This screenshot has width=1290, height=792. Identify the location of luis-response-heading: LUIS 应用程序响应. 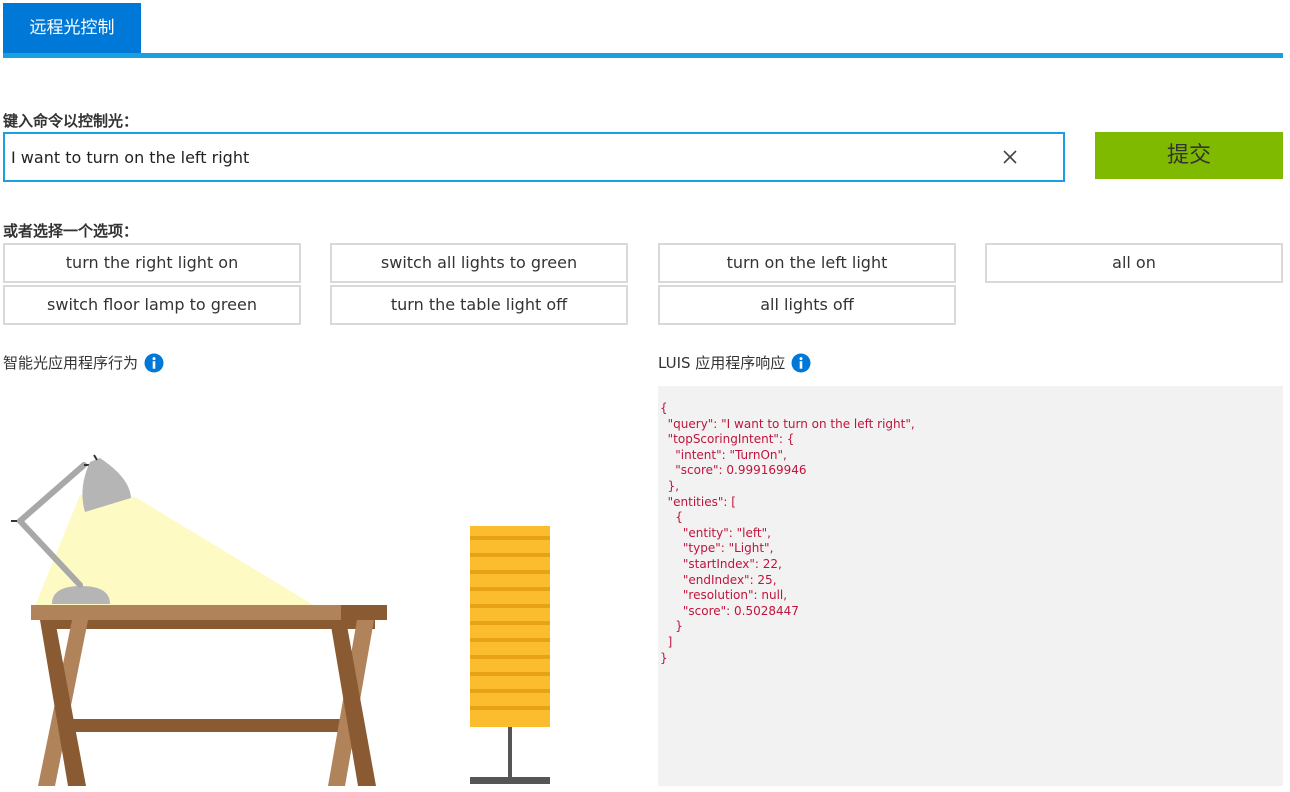
(734, 362).